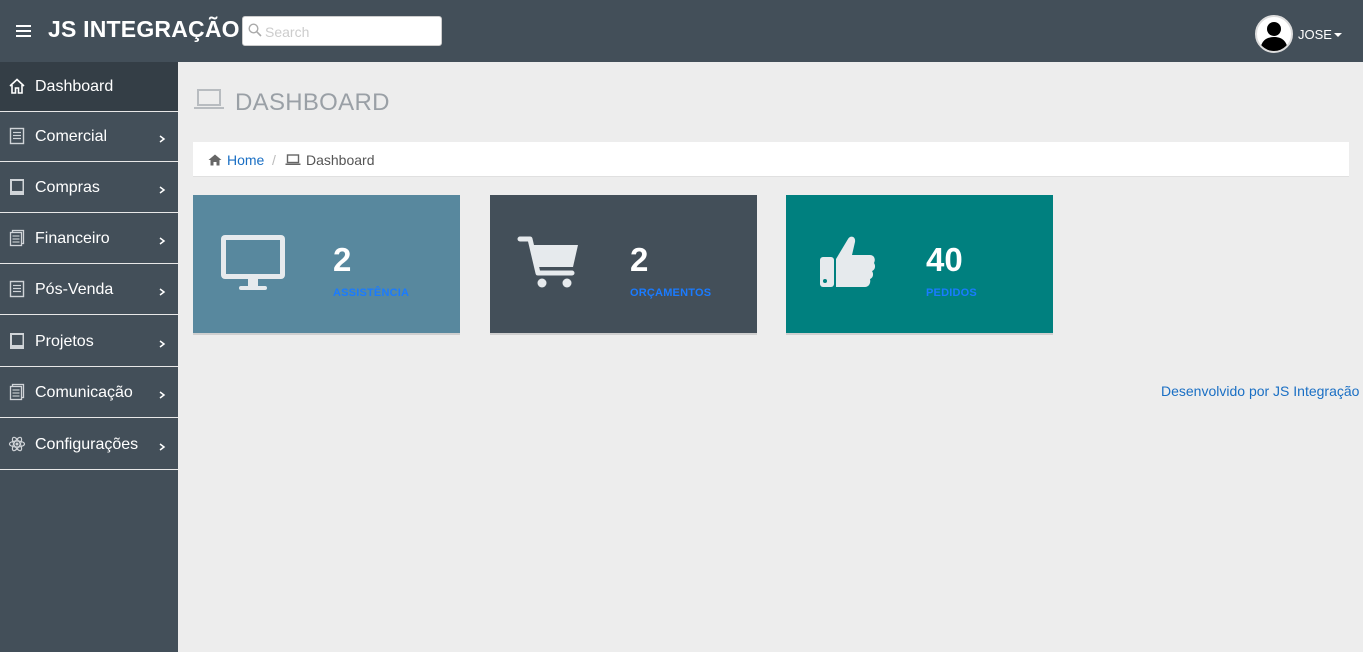  I want to click on sidebar-item-financeiro: Financeiro, so click(89, 239).